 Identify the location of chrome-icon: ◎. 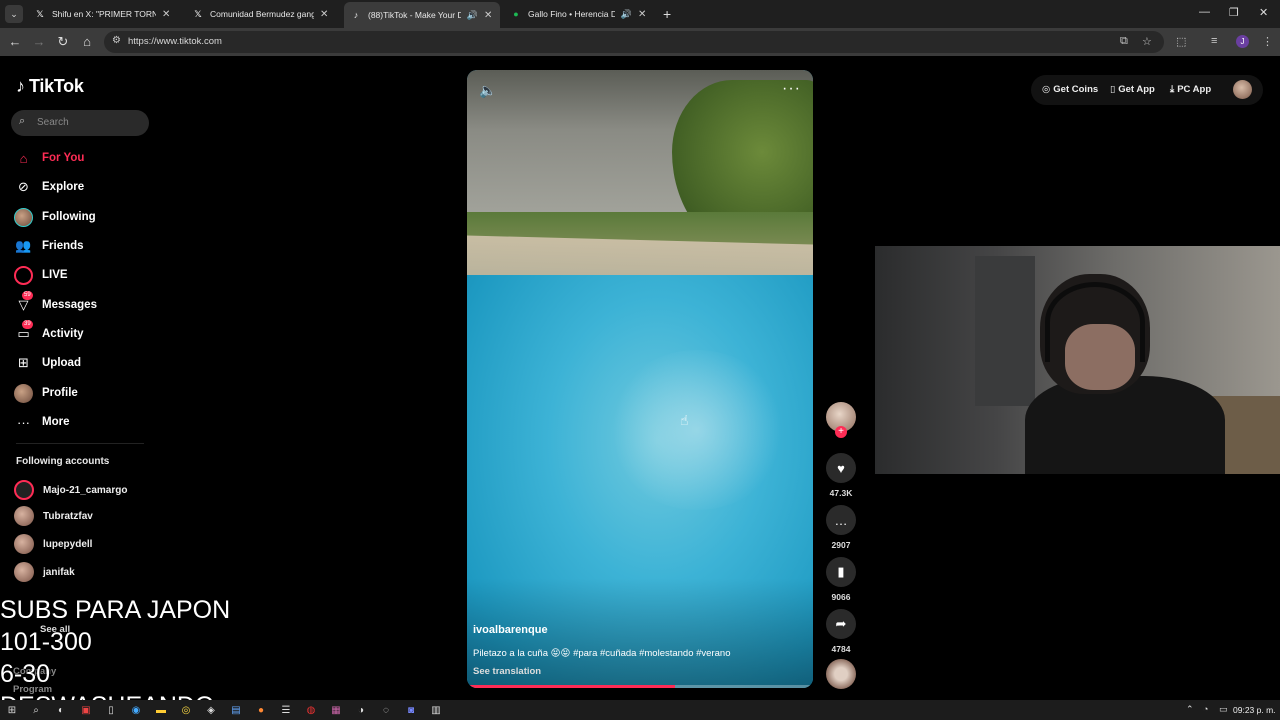
(186, 710).